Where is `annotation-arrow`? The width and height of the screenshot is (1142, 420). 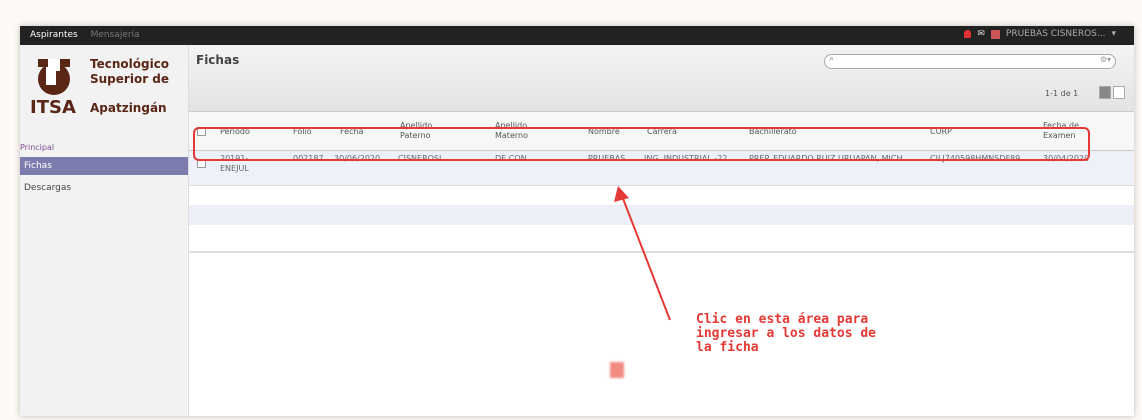 annotation-arrow is located at coordinates (642, 253).